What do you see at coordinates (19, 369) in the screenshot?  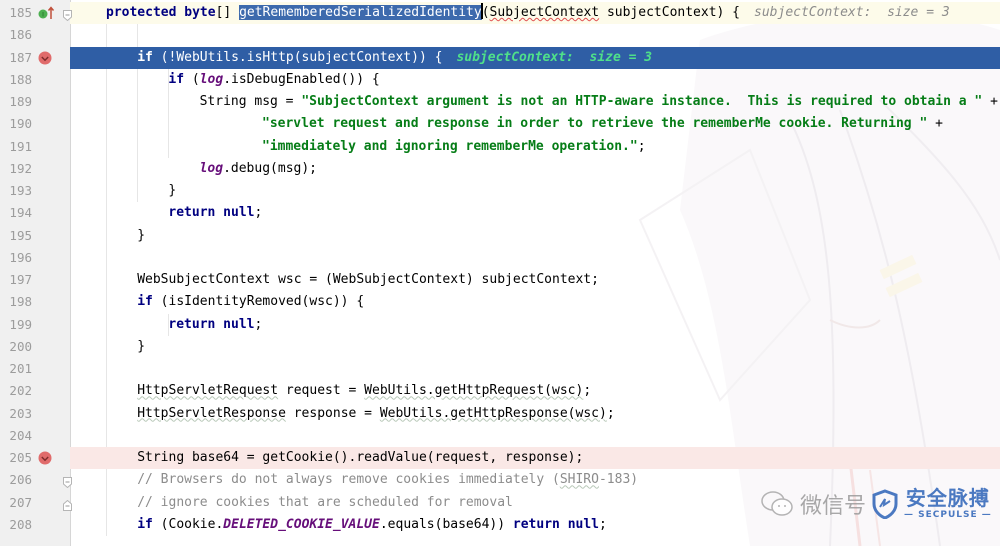 I see `line-number: 201` at bounding box center [19, 369].